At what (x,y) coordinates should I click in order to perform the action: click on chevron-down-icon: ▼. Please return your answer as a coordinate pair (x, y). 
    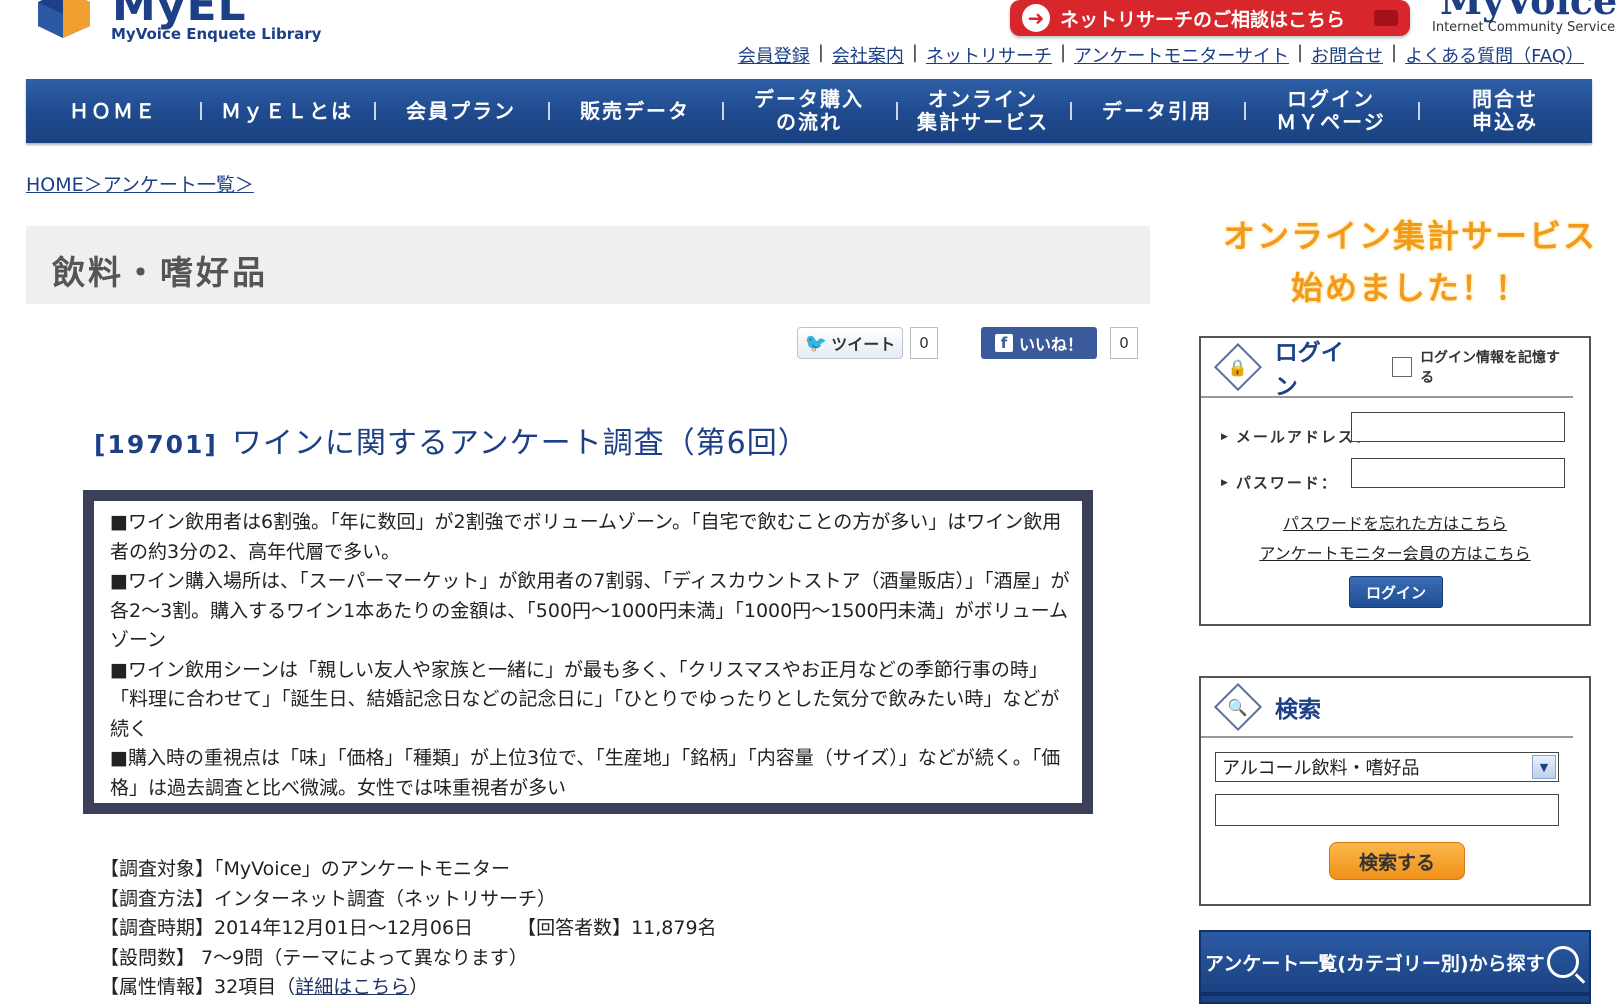
    Looking at the image, I should click on (1544, 767).